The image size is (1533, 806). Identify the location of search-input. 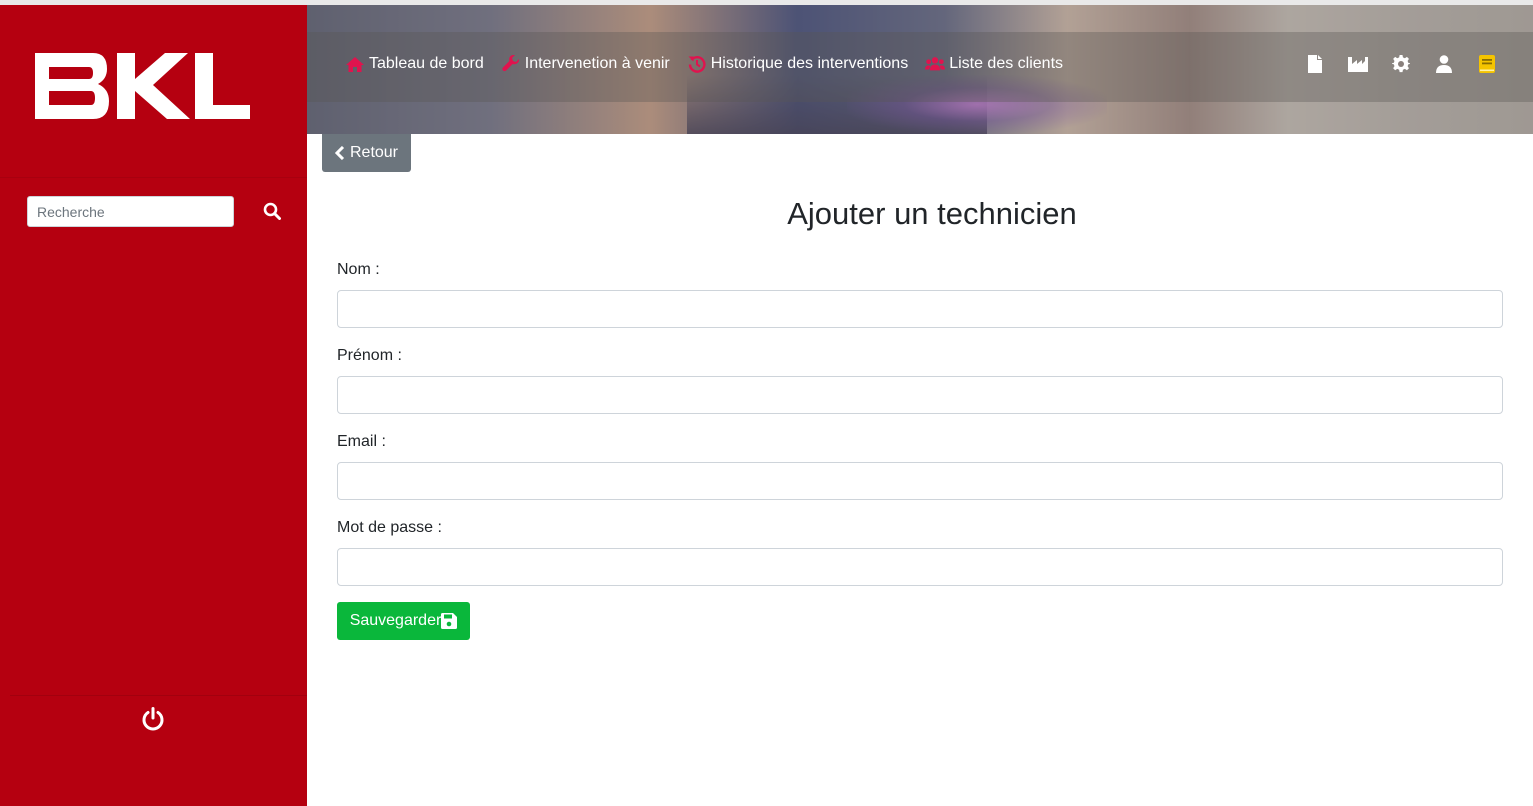
(130, 211).